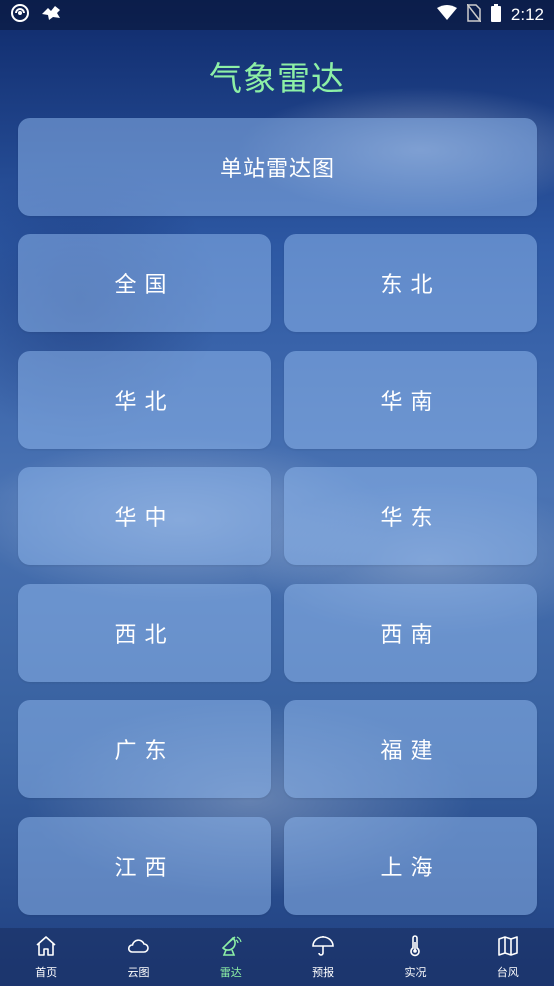 Image resolution: width=554 pixels, height=986 pixels. Describe the element at coordinates (507, 972) in the screenshot. I see `nav-label: 台风` at that location.